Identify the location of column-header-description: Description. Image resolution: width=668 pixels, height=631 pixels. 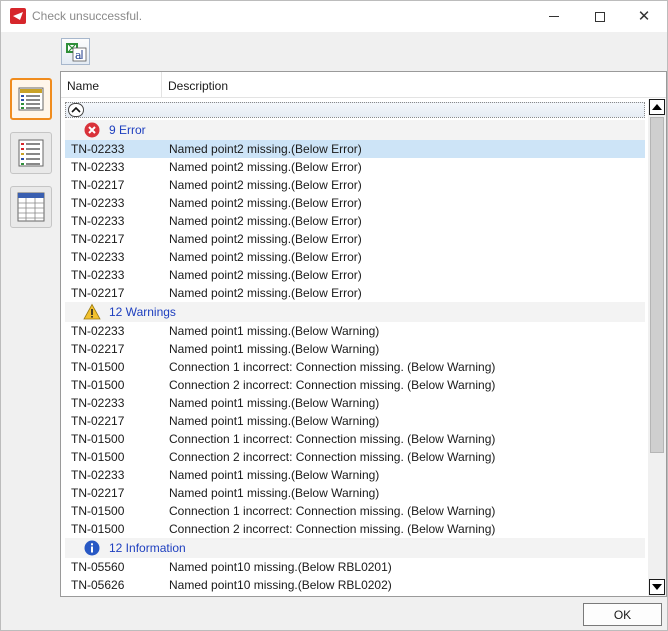
(353, 85).